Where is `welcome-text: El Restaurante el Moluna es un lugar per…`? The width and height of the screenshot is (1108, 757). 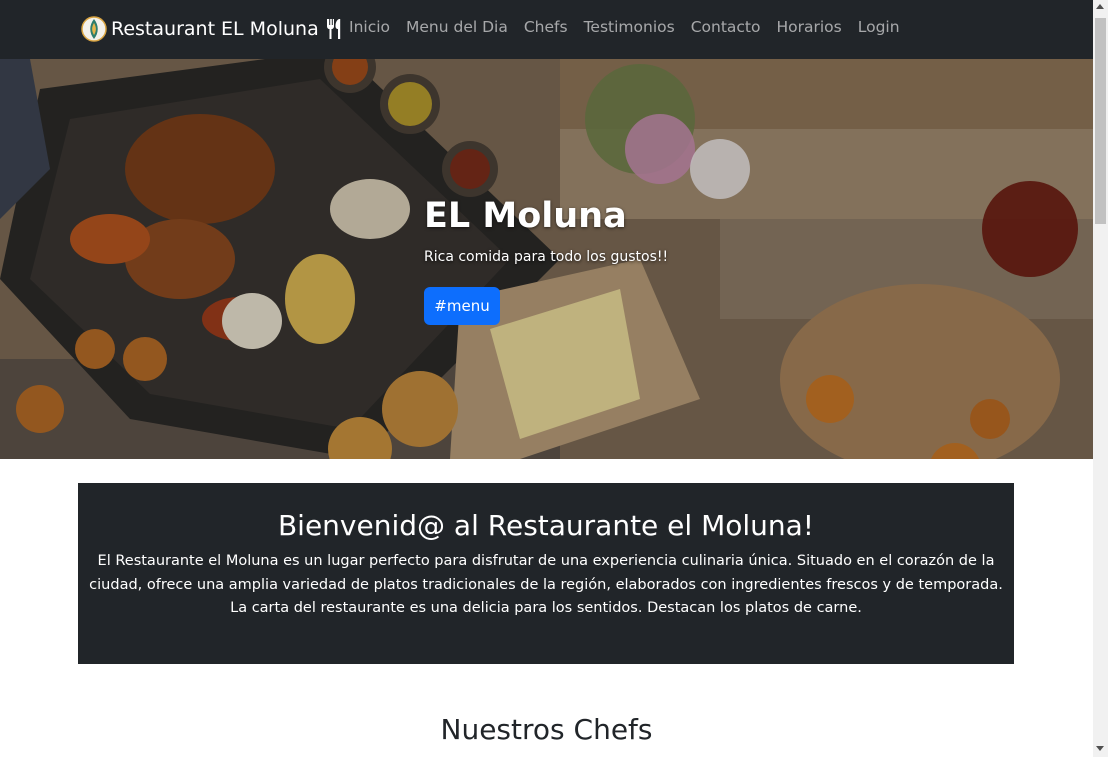 welcome-text: El Restaurante el Moluna es un lugar per… is located at coordinates (546, 584).